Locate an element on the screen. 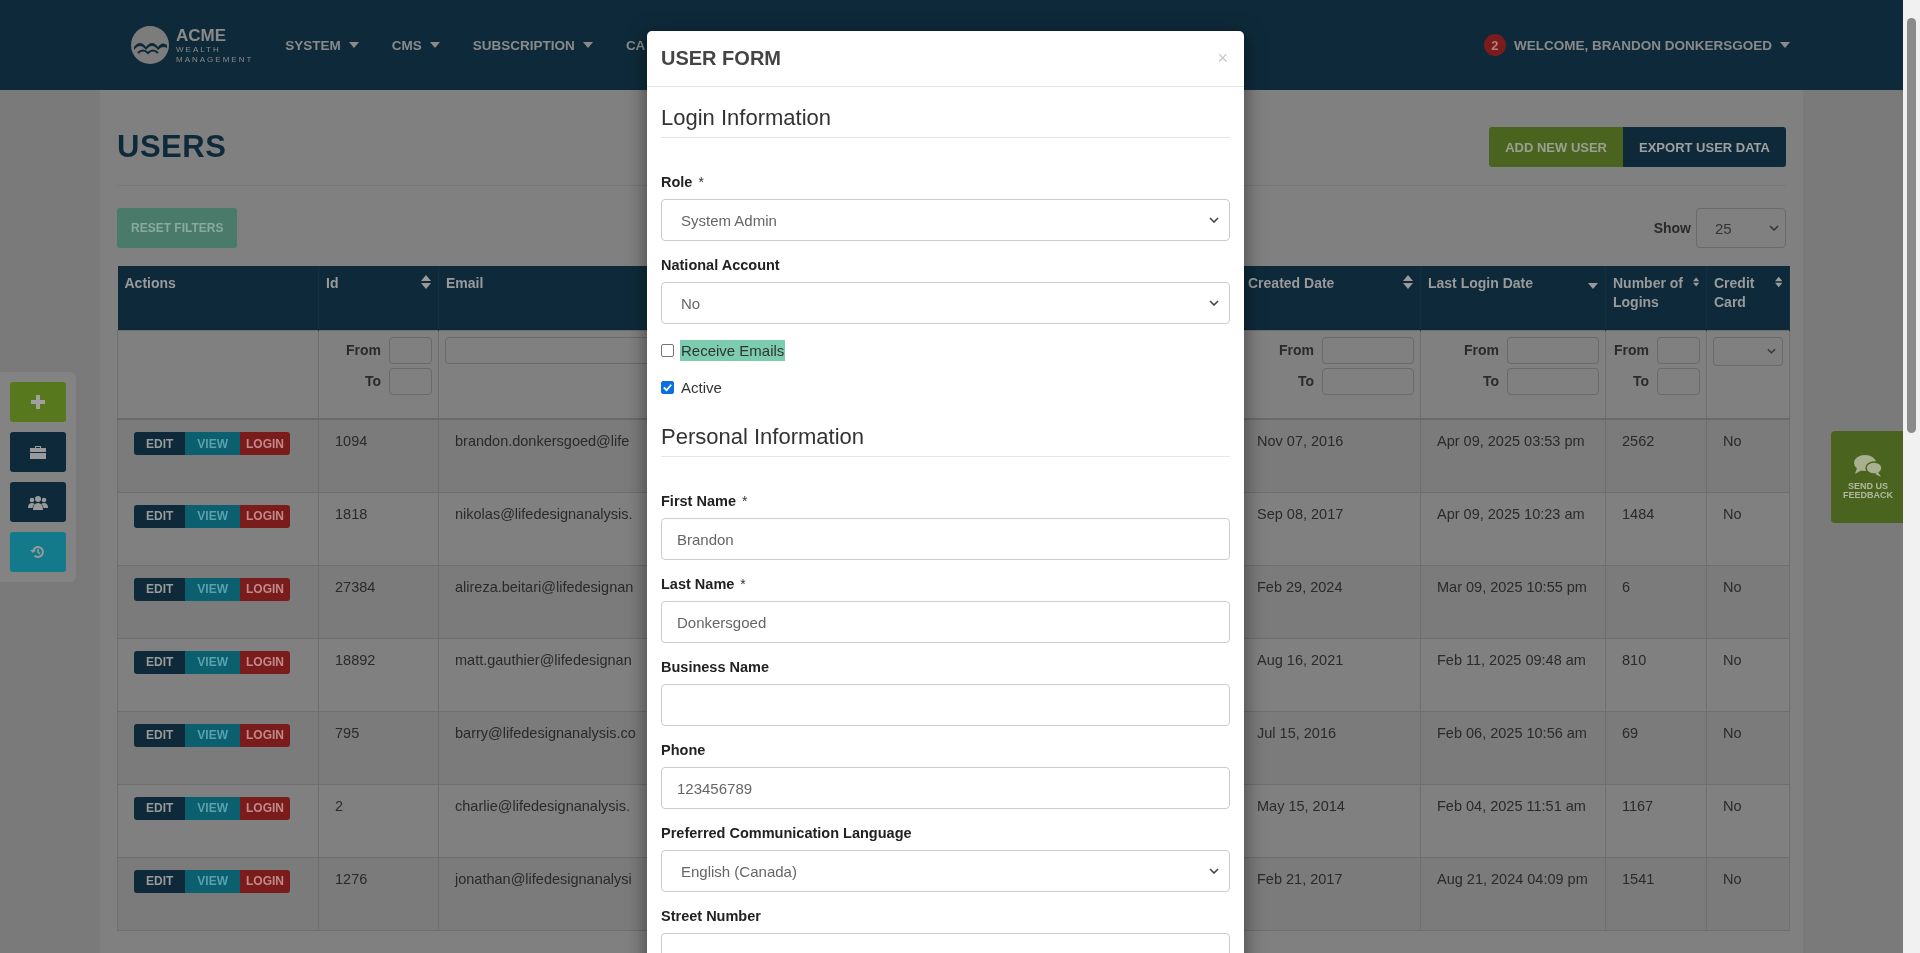 The image size is (1920, 953). history-button is located at coordinates (38, 552).